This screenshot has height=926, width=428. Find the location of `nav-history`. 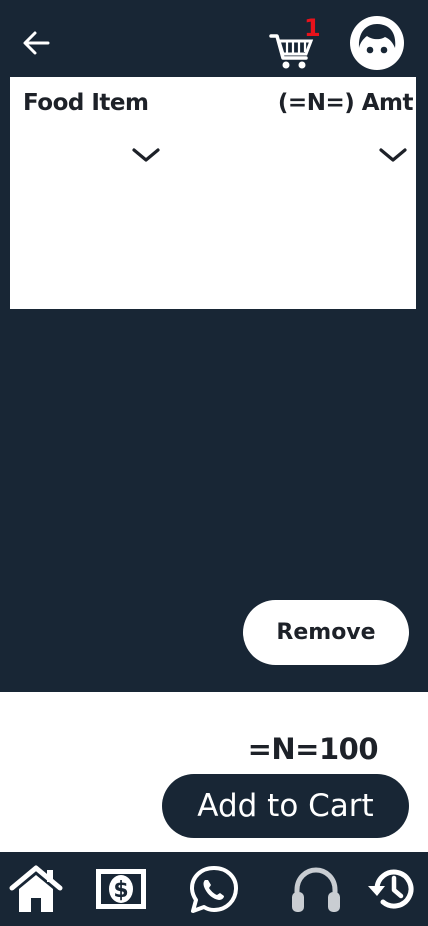

nav-history is located at coordinates (393, 889).